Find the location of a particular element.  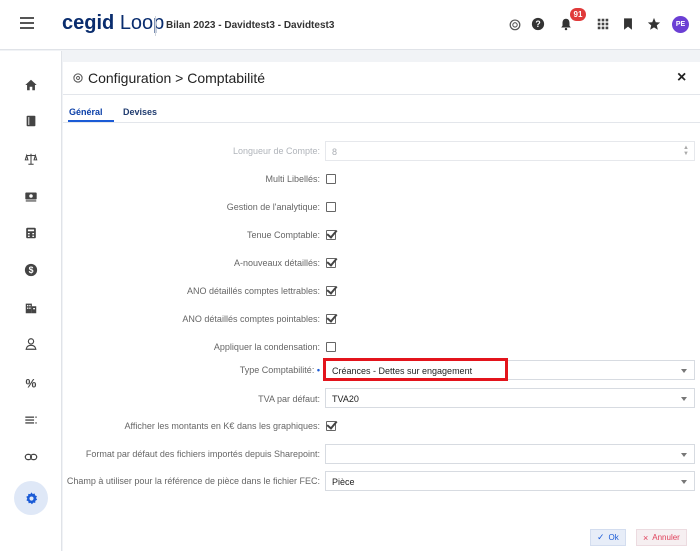

anouveaux-label: A-nouveaux détaillés: is located at coordinates (276, 263).